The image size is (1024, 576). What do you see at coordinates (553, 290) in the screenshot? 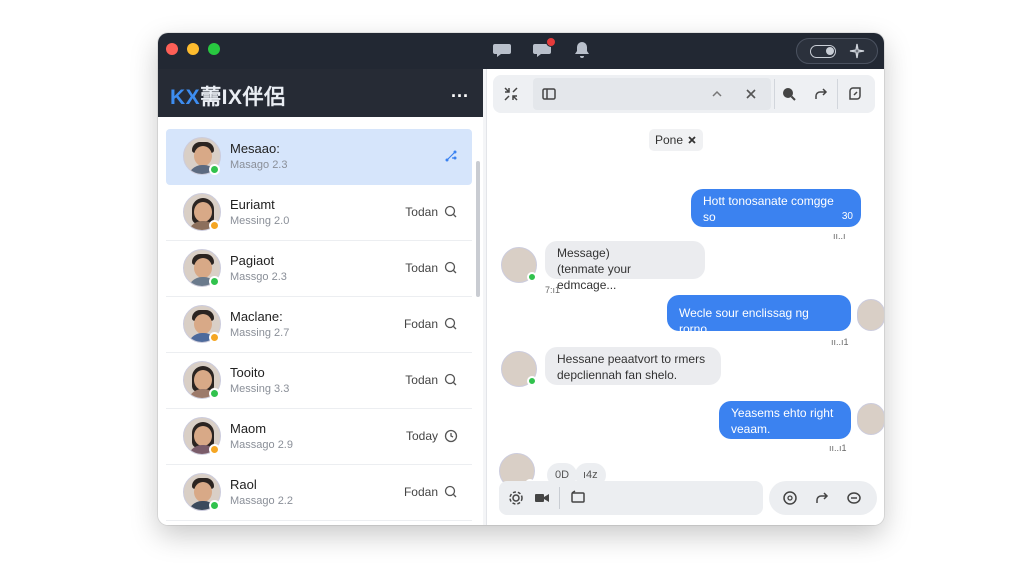
I see `message-meta: 7:ı1` at bounding box center [553, 290].